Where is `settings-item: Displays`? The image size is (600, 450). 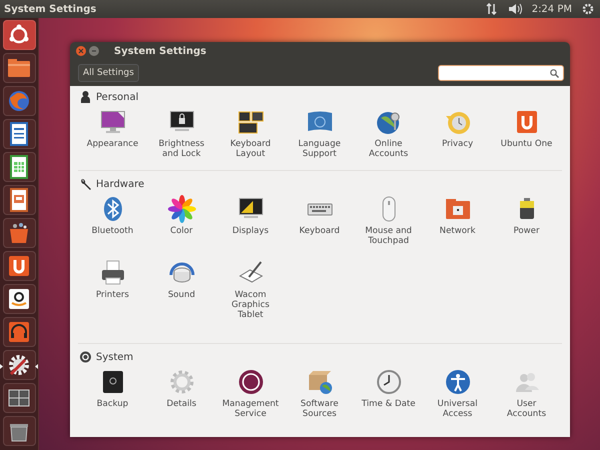 settings-item: Displays is located at coordinates (250, 225).